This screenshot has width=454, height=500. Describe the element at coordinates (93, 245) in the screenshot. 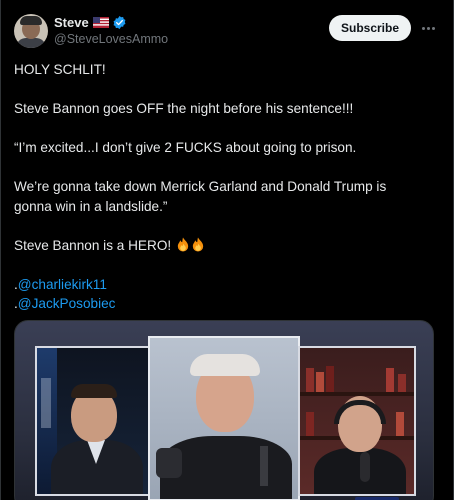

I see `tweet-line: Steve Bannon is a HERO!` at that location.